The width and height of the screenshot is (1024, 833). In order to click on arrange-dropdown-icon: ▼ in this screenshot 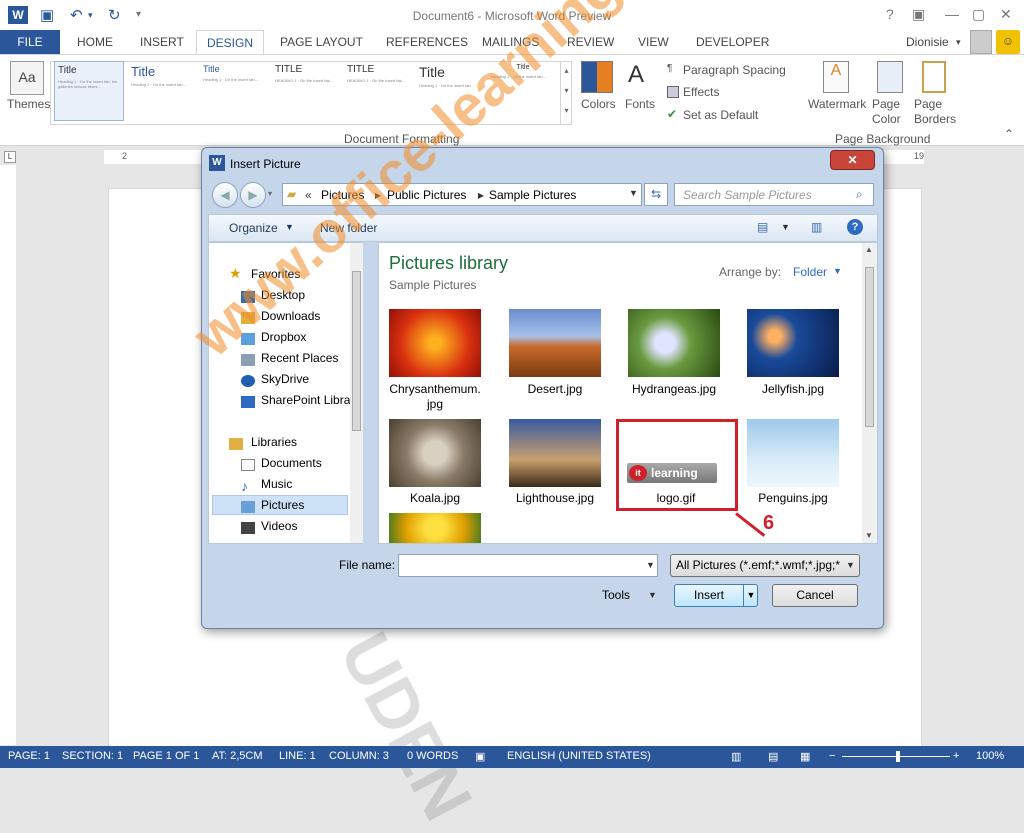, I will do `click(837, 271)`.